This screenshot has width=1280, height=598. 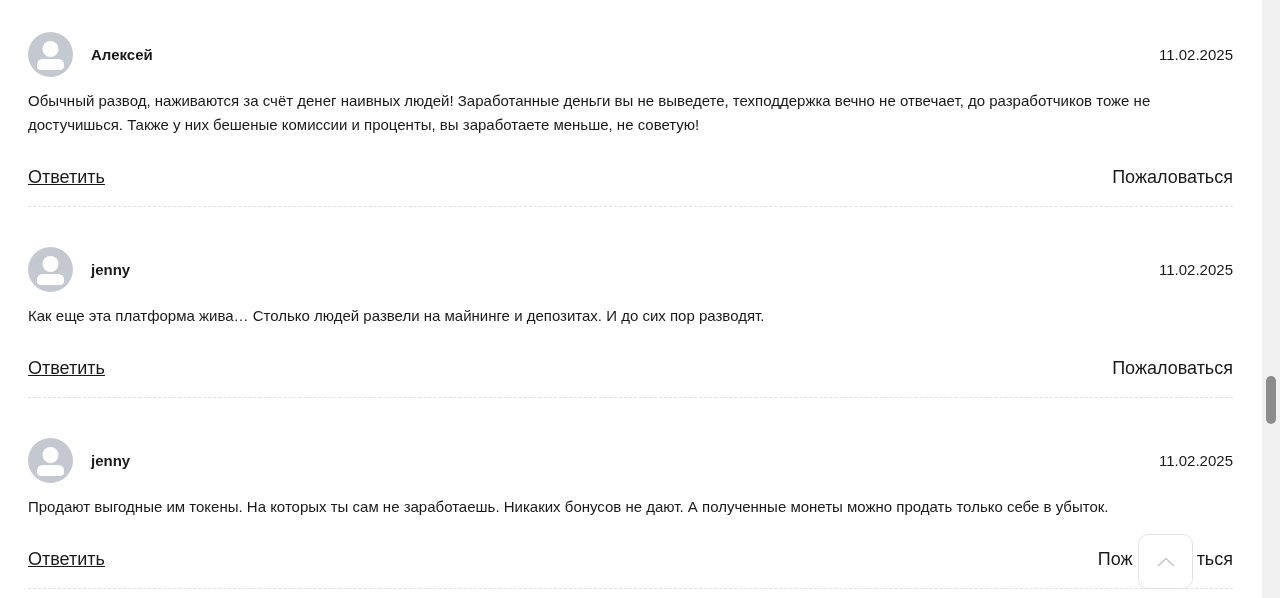 I want to click on chevron-up-icon, so click(x=1165, y=561).